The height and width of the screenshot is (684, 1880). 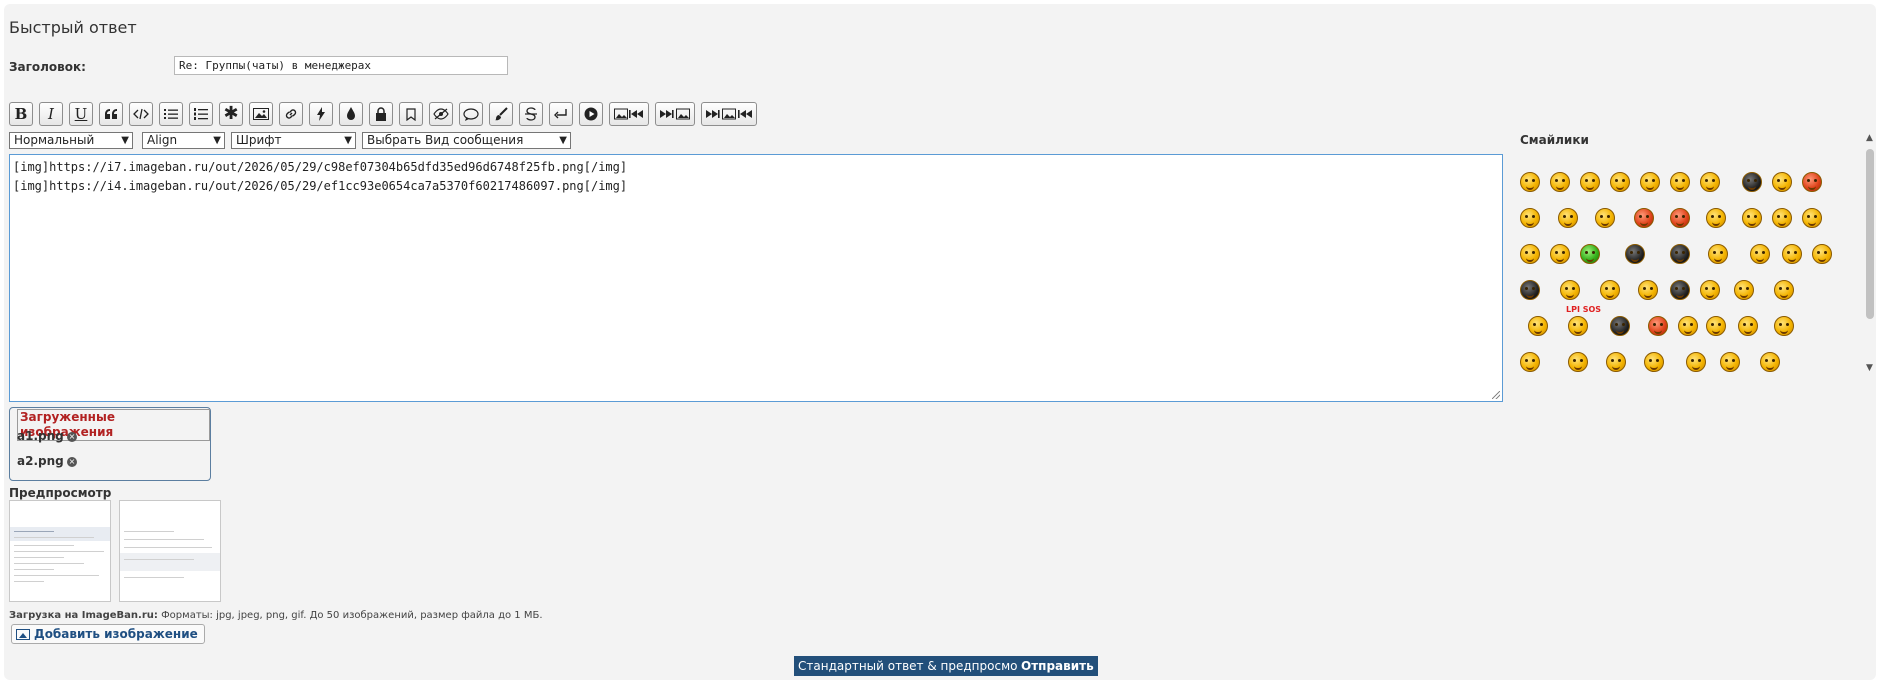 I want to click on smilies-scrollbar: ▲ ▼, so click(x=1870, y=253).